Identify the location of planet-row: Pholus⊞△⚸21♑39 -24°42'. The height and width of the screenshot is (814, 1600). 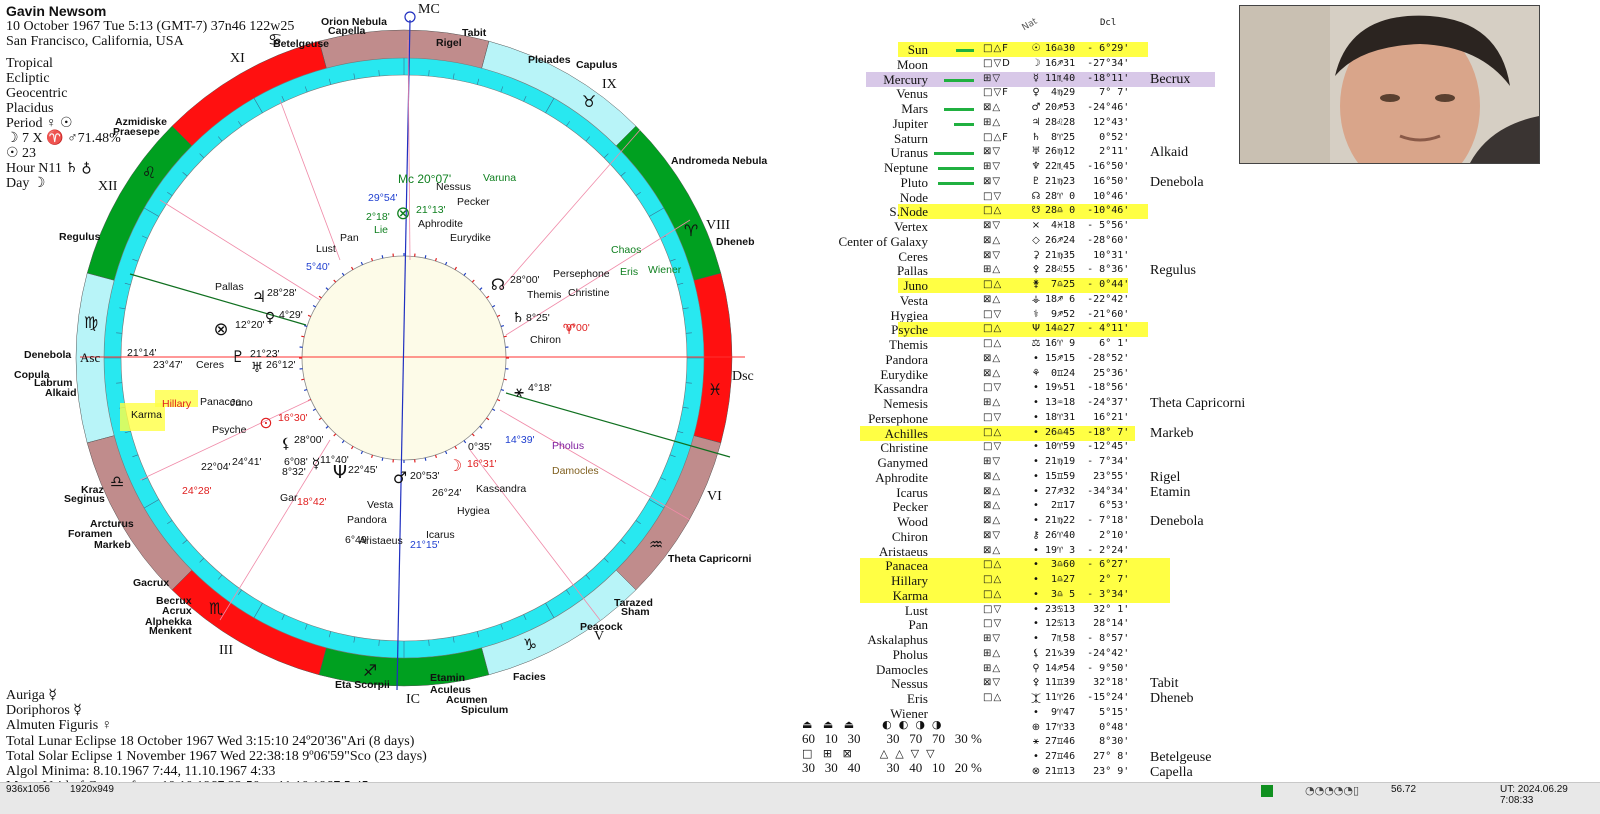
(1035, 654).